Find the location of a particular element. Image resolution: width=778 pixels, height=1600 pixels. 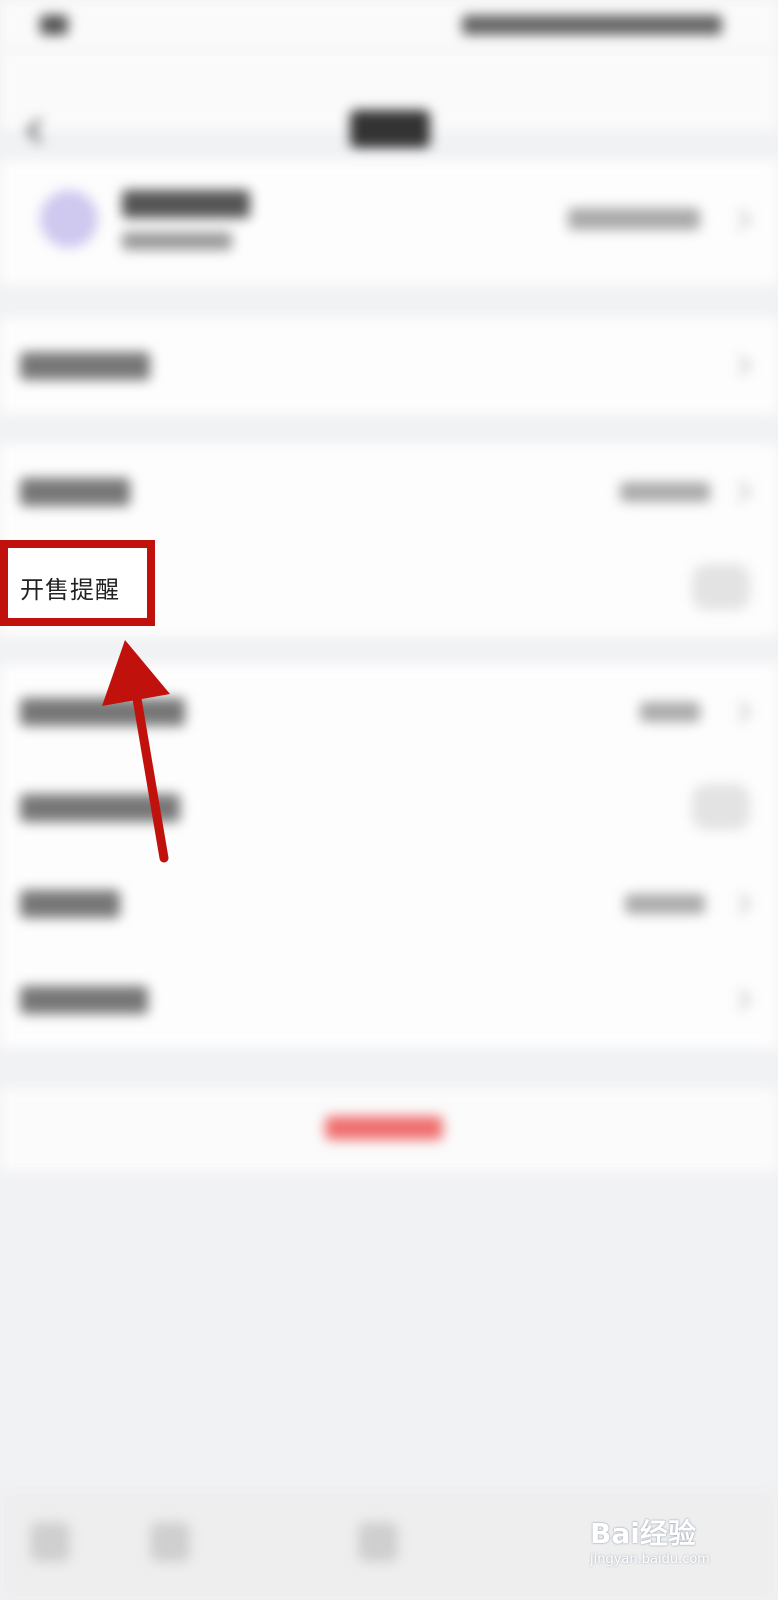

arrow-shaft is located at coordinates (148, 766).